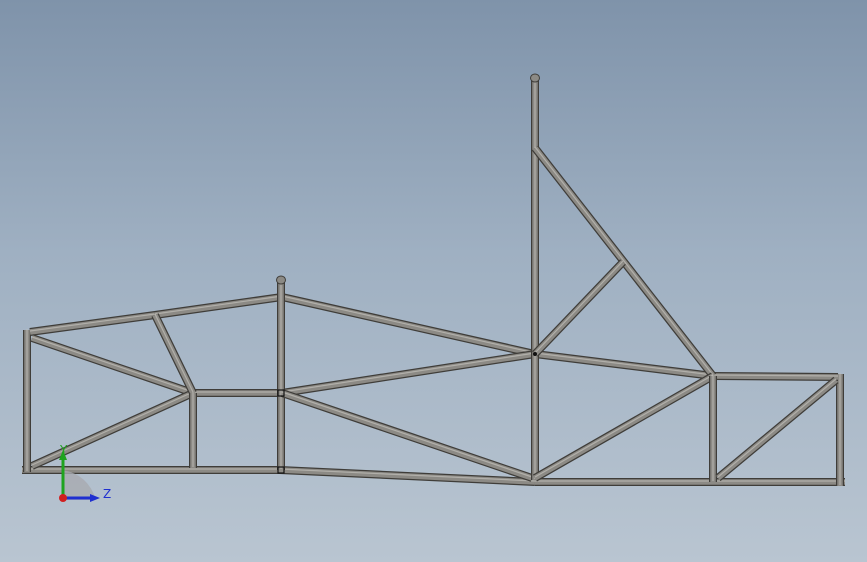 The height and width of the screenshot is (562, 867). I want to click on tube-brace-right-lower, so click(624, 427).